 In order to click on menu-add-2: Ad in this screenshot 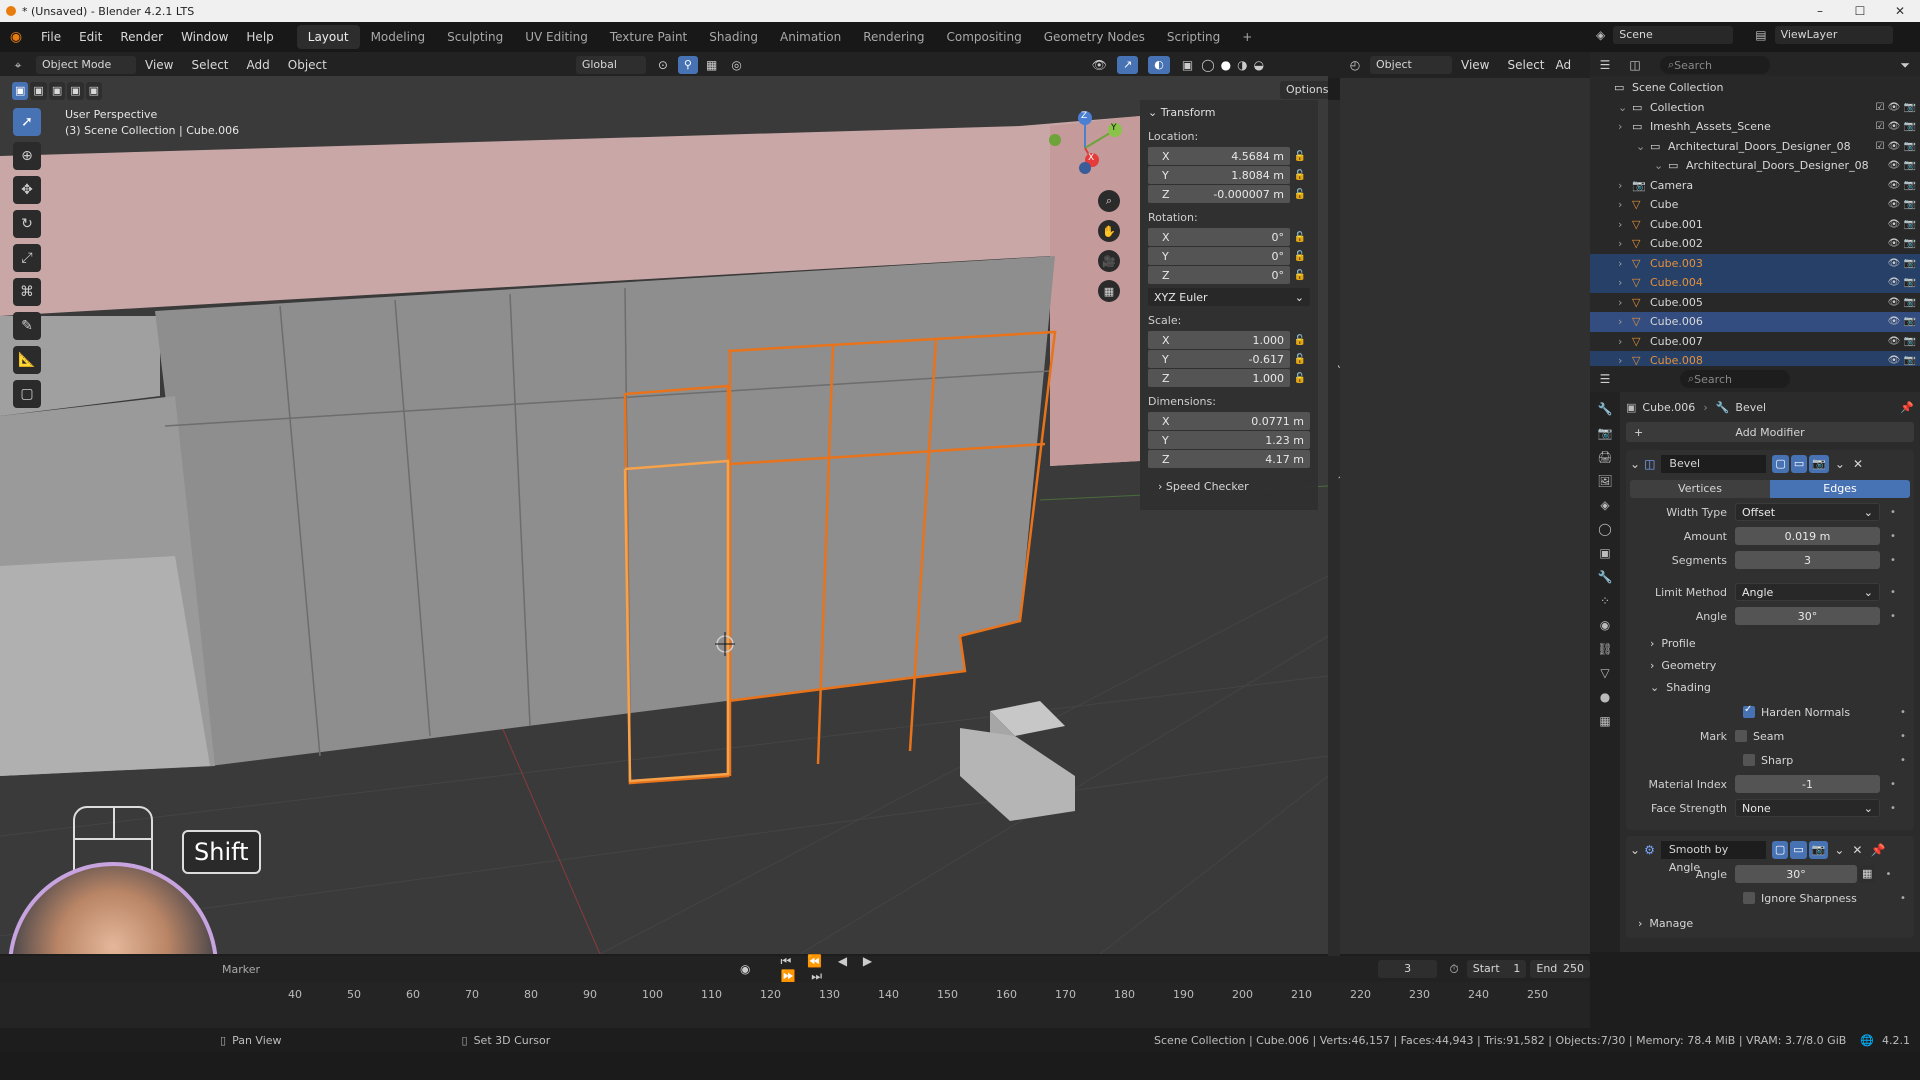, I will do `click(1564, 65)`.